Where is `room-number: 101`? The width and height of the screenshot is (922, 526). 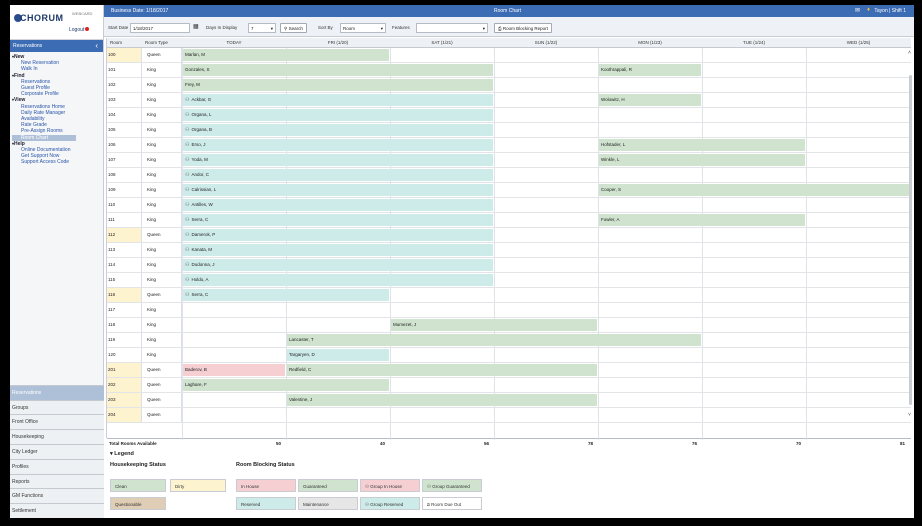
room-number: 101 is located at coordinates (124, 70).